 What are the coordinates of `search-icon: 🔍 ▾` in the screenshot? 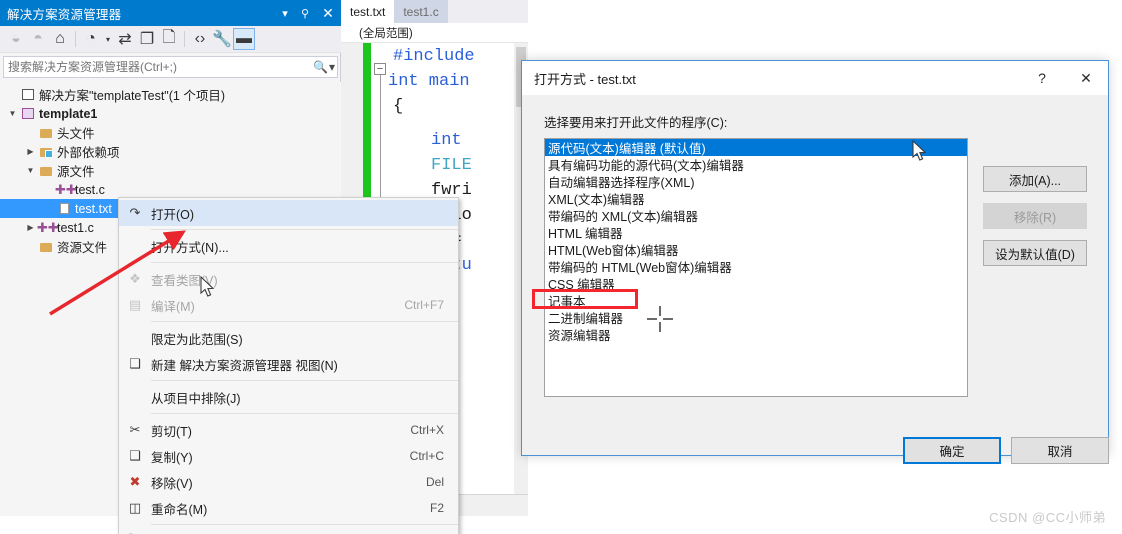 It's located at (324, 67).